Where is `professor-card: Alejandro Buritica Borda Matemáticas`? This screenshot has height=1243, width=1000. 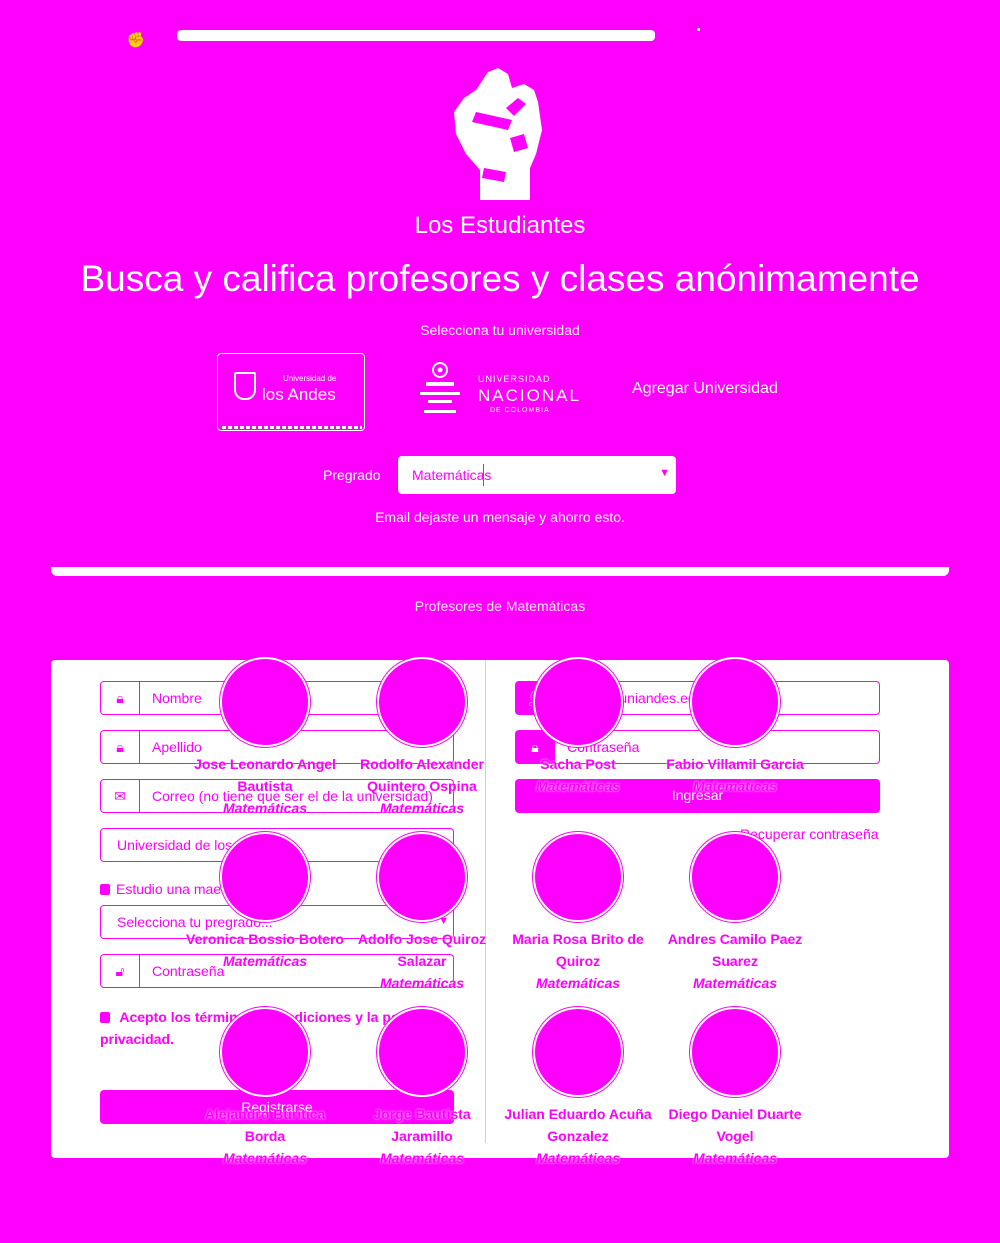
professor-card: Alejandro Buritica Borda Matemáticas is located at coordinates (265, 1088).